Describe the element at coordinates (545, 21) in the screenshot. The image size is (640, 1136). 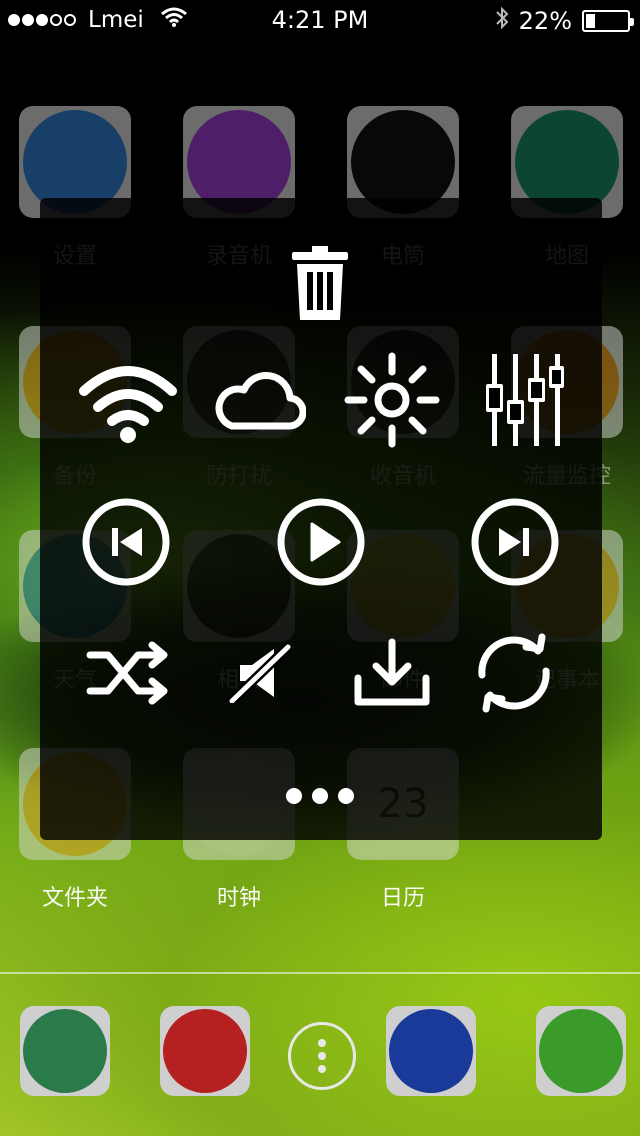
I see `battery-percent: 22%` at that location.